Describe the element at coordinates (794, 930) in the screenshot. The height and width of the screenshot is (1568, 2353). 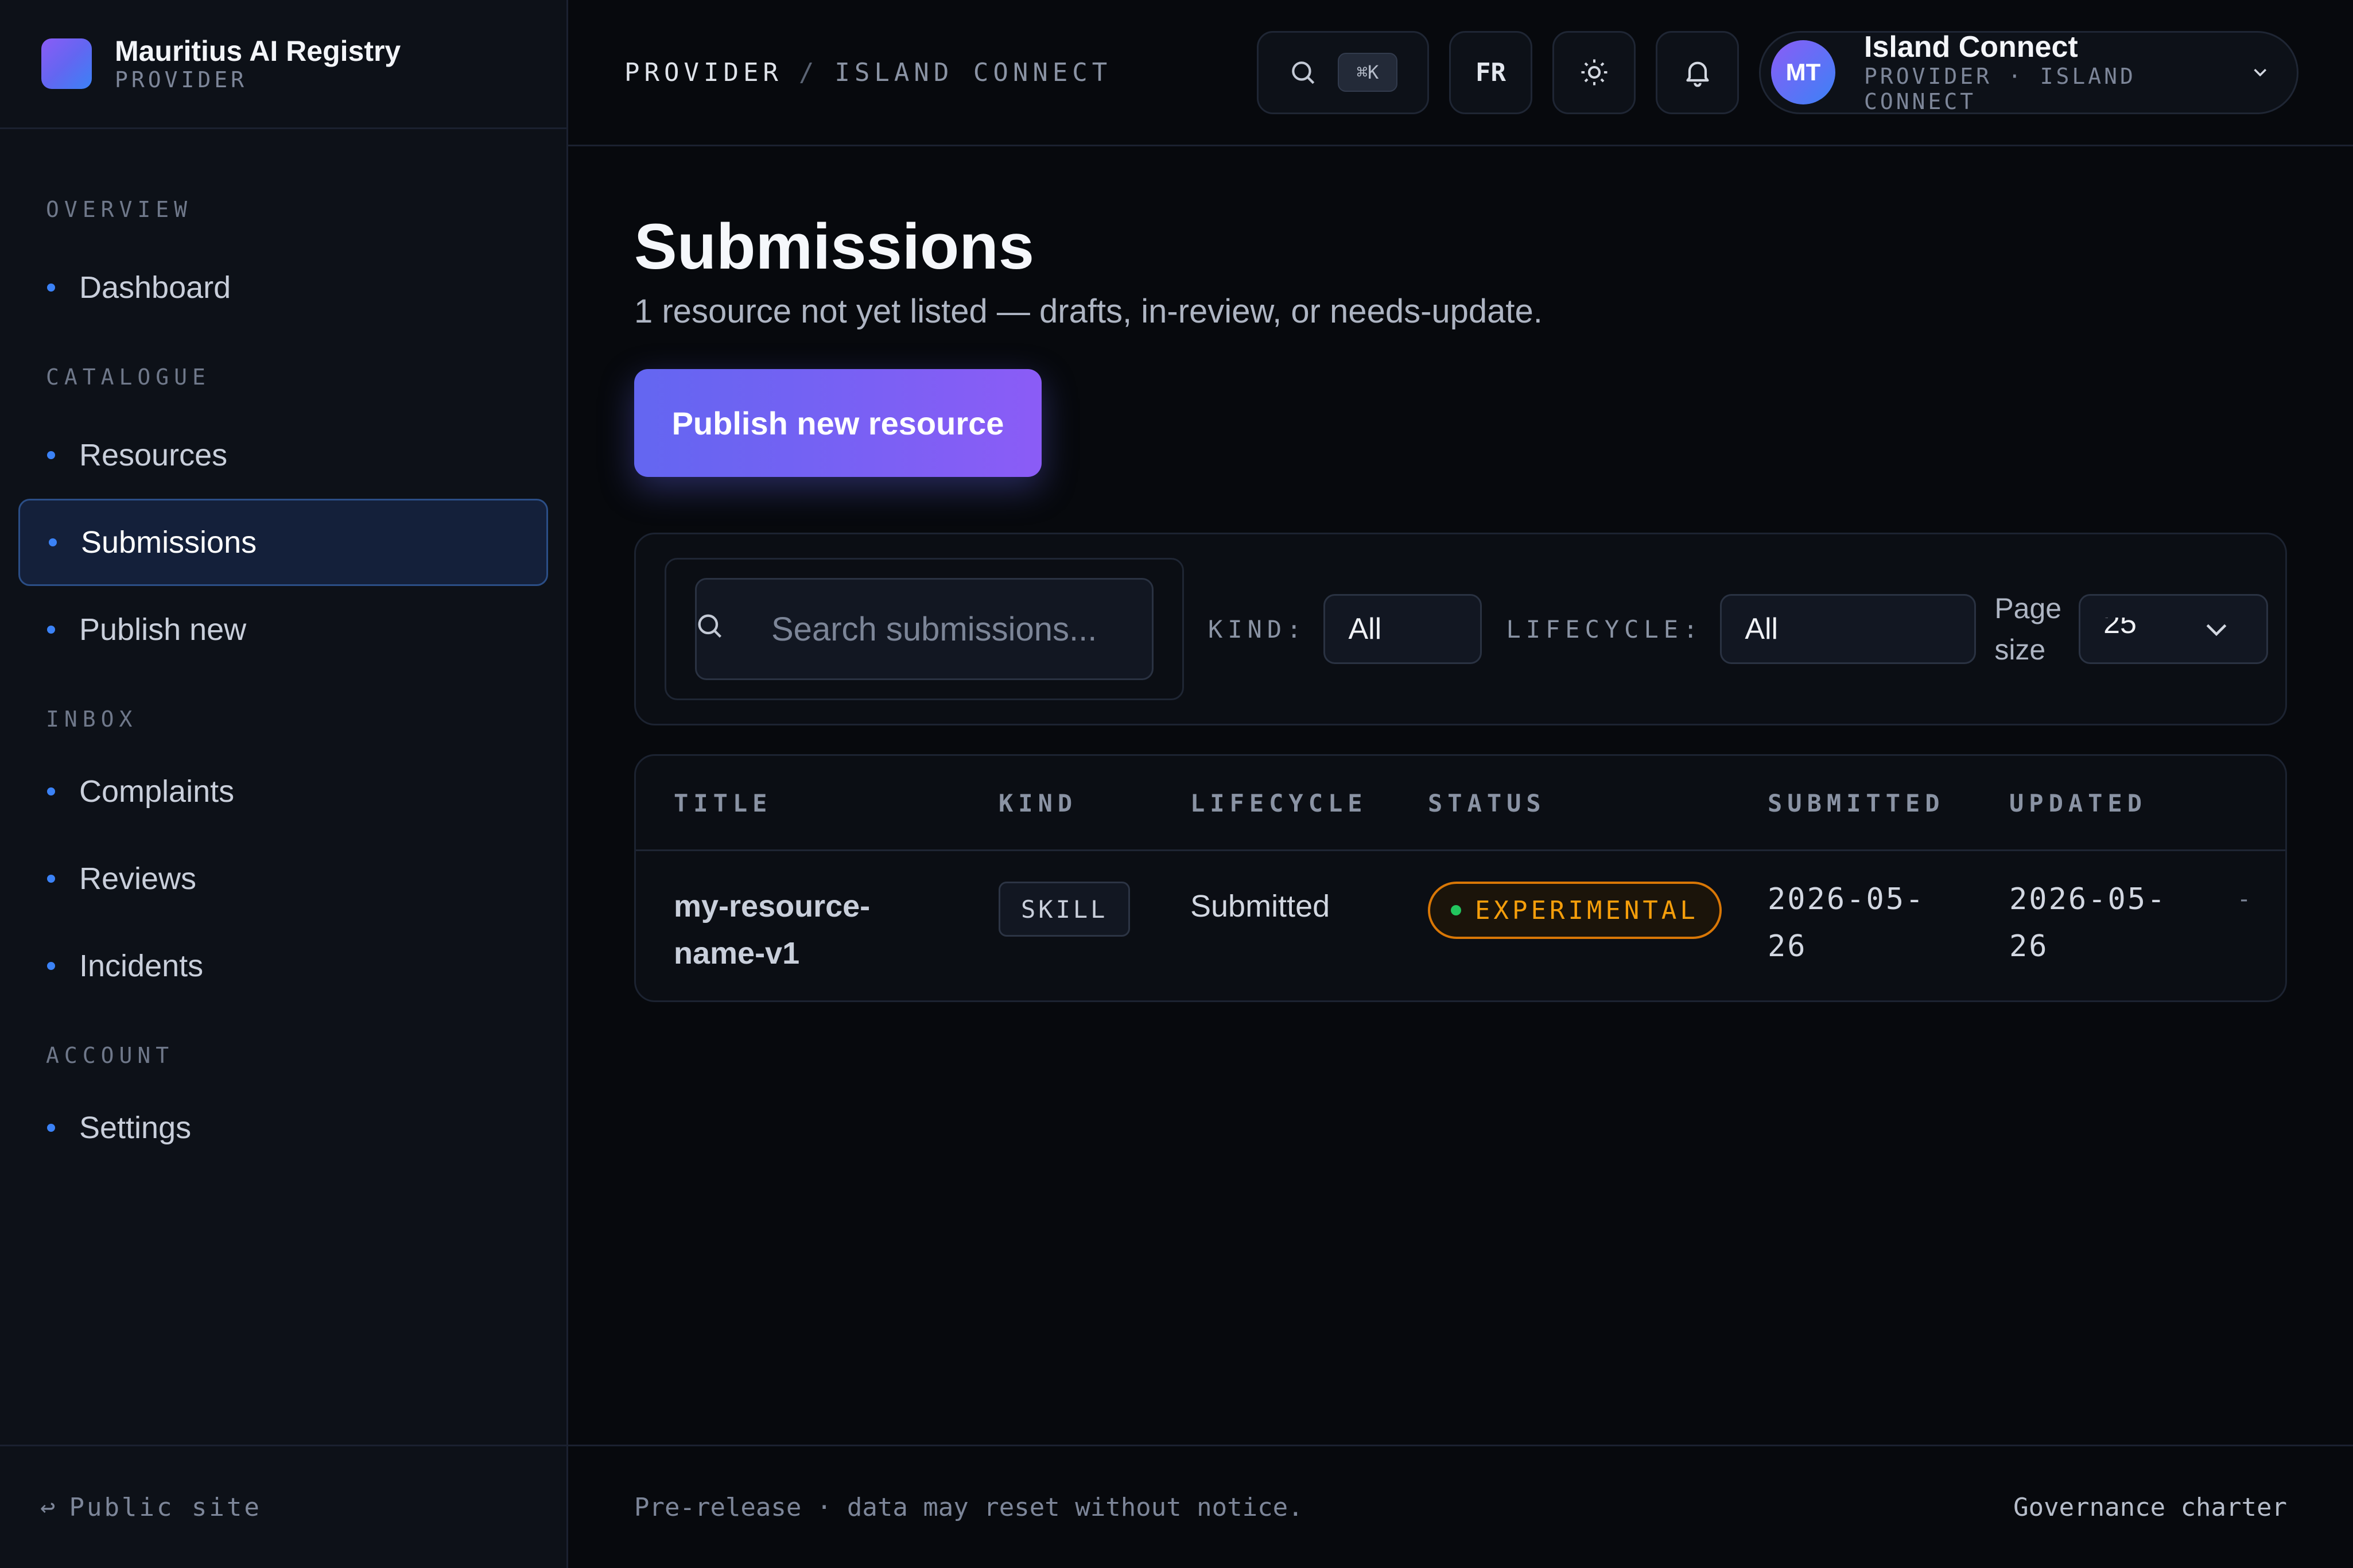
I see `row-title-link: my-resource- name-v1` at that location.